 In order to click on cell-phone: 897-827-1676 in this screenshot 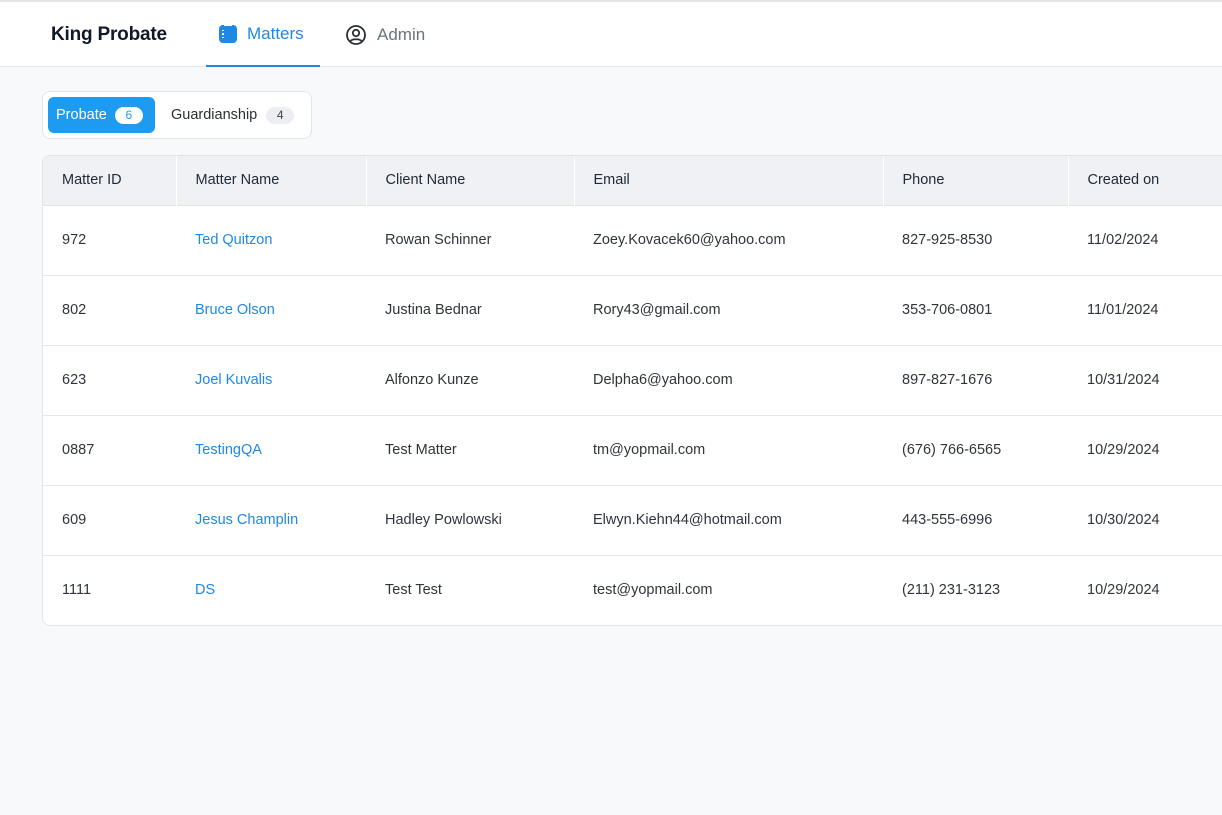, I will do `click(947, 380)`.